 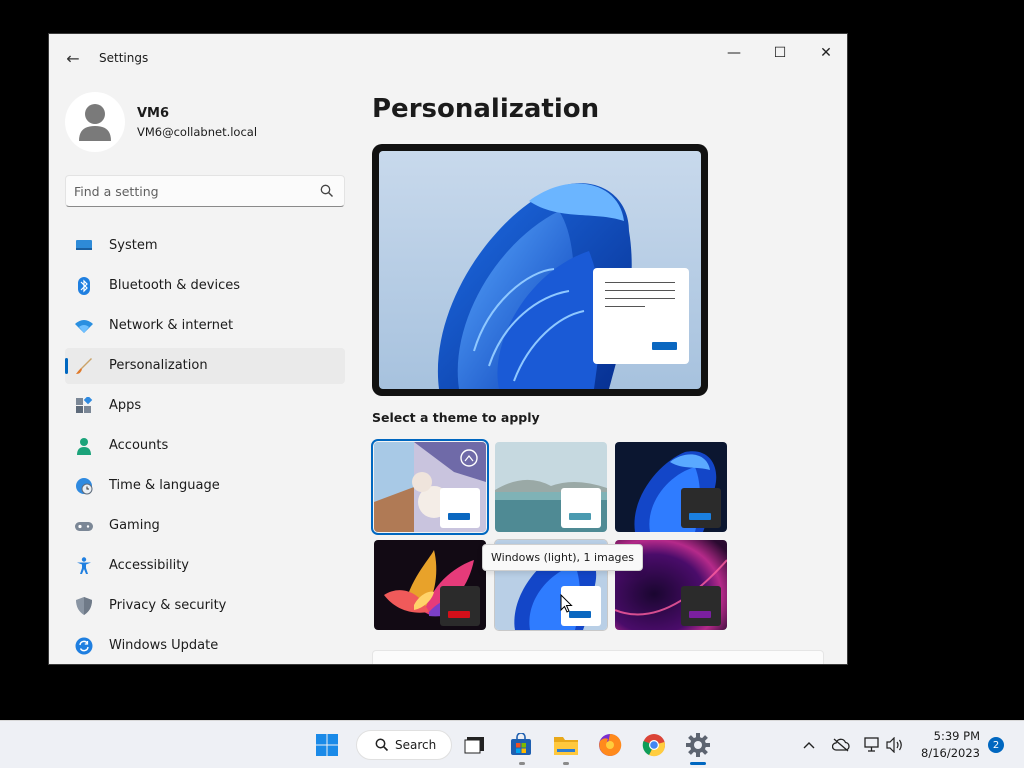 I want to click on network-icon, so click(x=871, y=744).